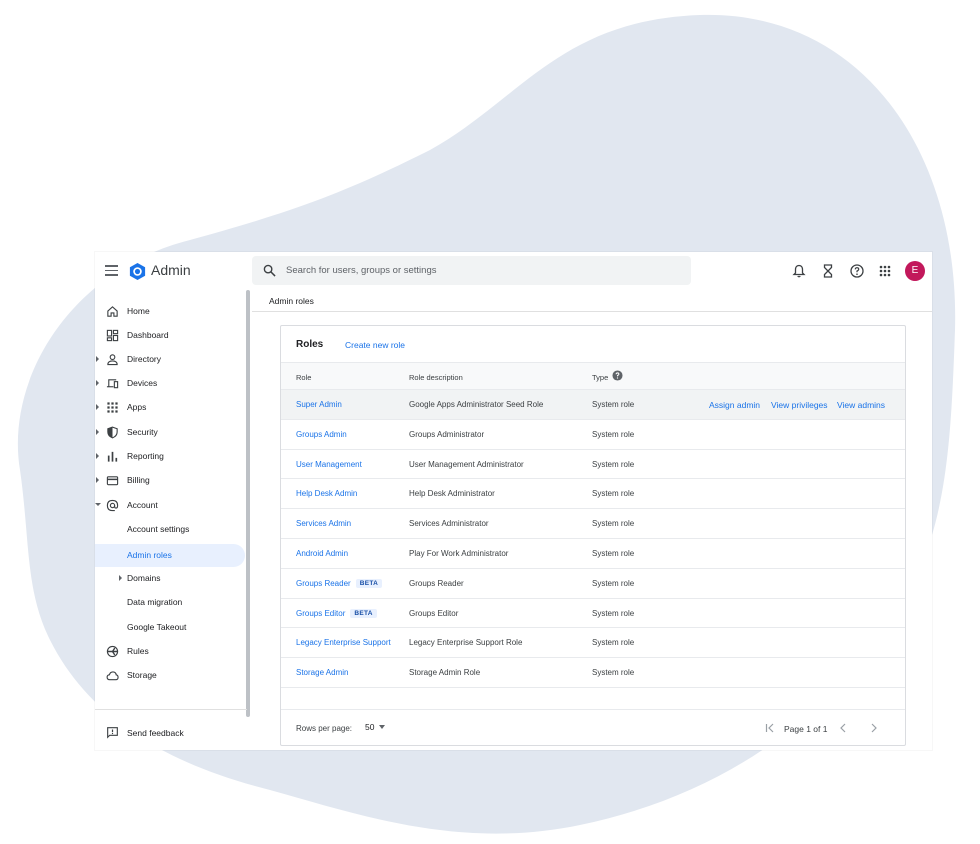 This screenshot has height=844, width=980. I want to click on search-input, so click(481, 270).